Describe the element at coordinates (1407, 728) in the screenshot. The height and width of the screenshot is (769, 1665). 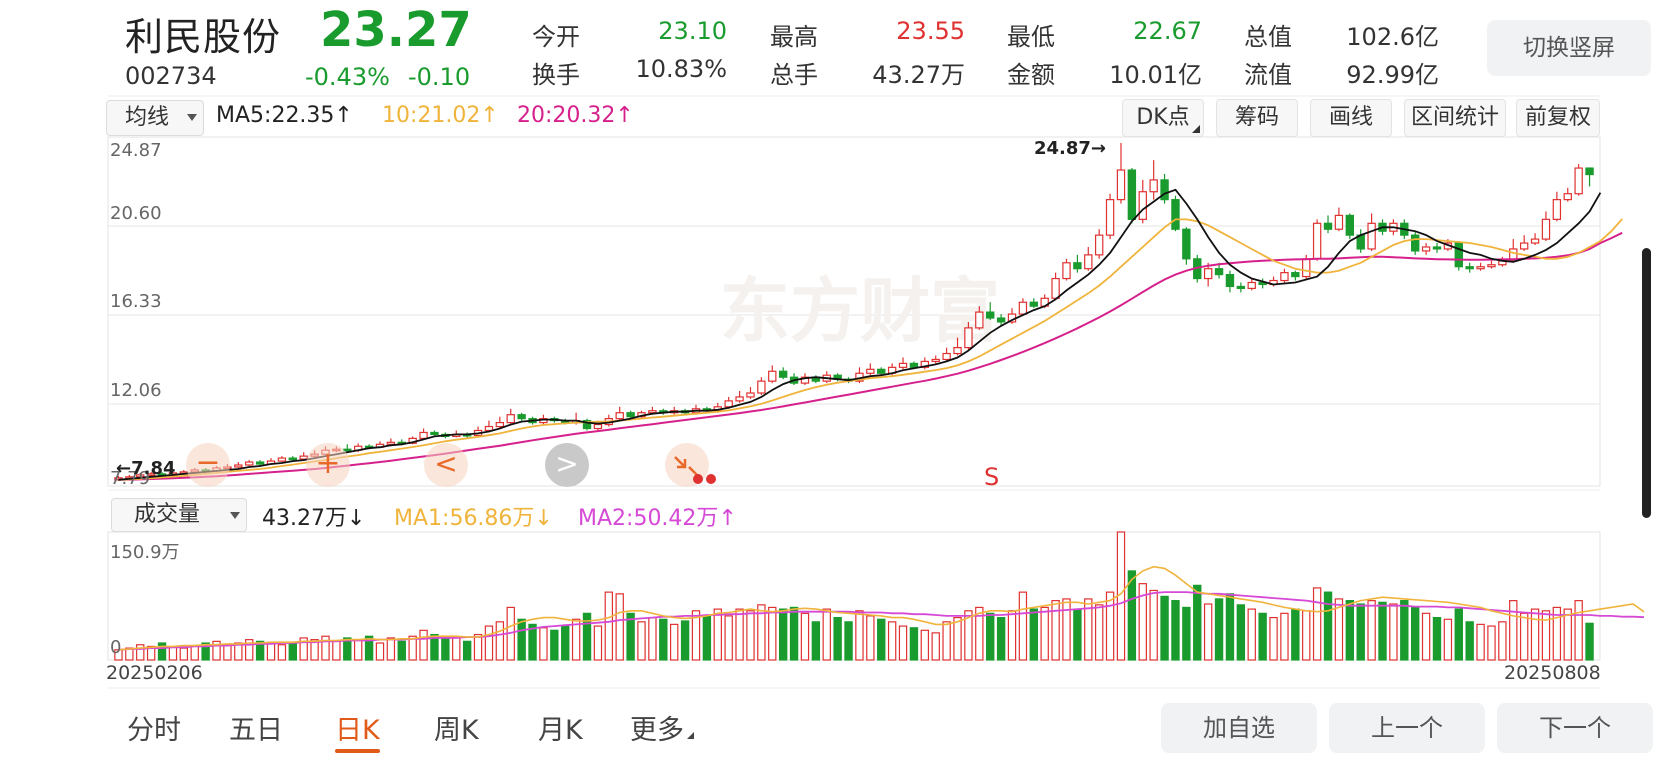
I see `previous-stock-button: 上一个` at that location.